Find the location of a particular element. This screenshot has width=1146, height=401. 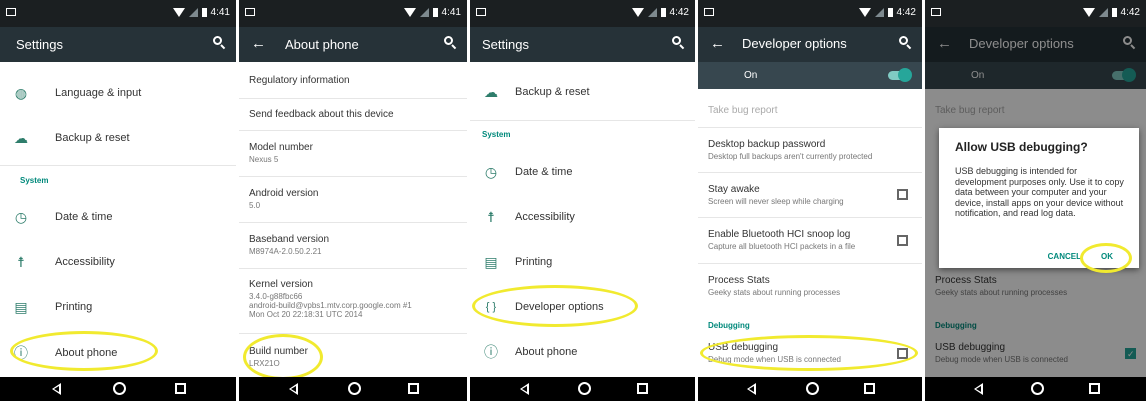

highlight-developer-options is located at coordinates (555, 306).